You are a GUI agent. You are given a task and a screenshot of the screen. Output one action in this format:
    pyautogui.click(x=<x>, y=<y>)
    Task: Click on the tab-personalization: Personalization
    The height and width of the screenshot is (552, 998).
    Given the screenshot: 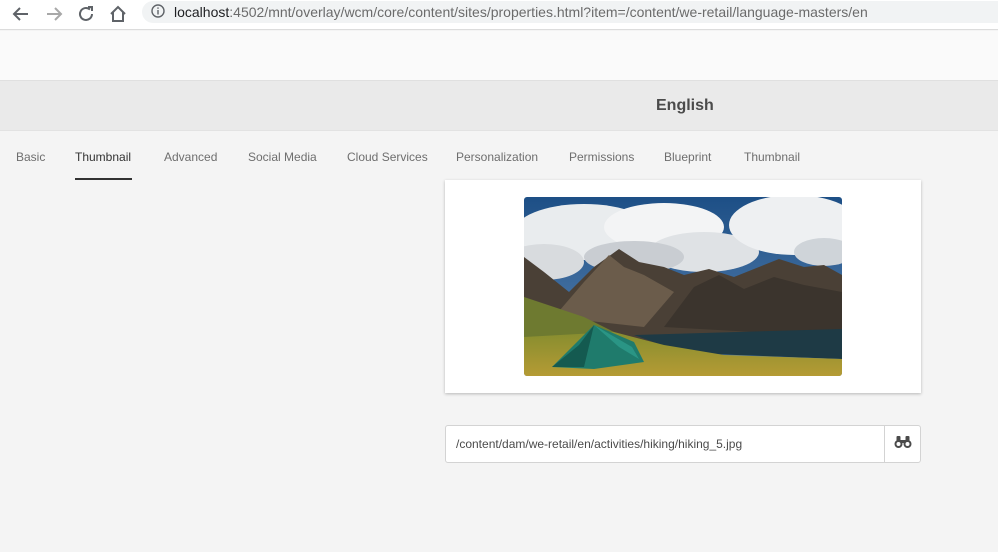 What is the action you would take?
    pyautogui.click(x=497, y=157)
    